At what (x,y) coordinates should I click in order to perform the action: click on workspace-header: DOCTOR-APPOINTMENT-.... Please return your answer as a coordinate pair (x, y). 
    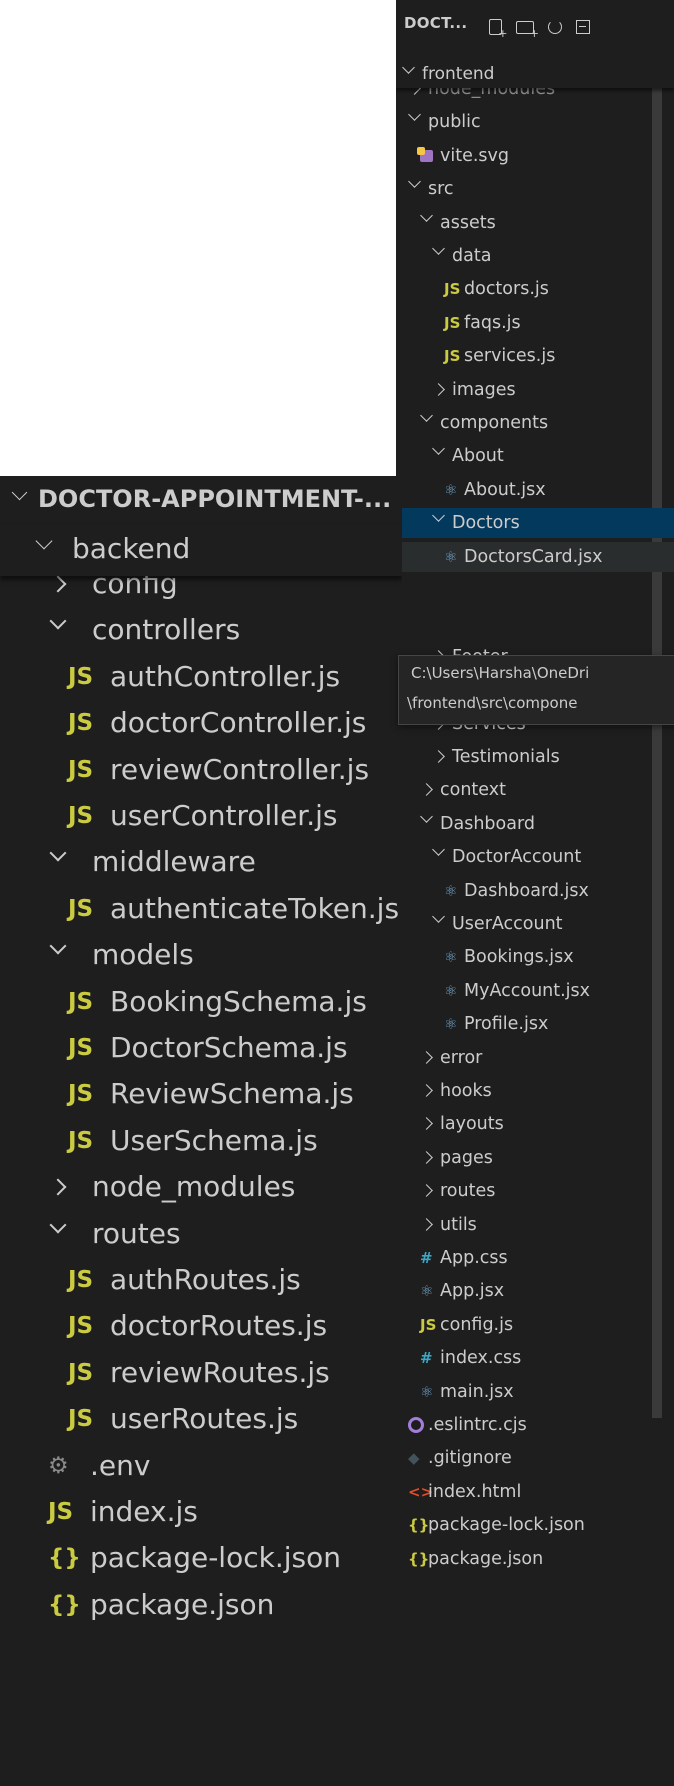
    Looking at the image, I should click on (201, 500).